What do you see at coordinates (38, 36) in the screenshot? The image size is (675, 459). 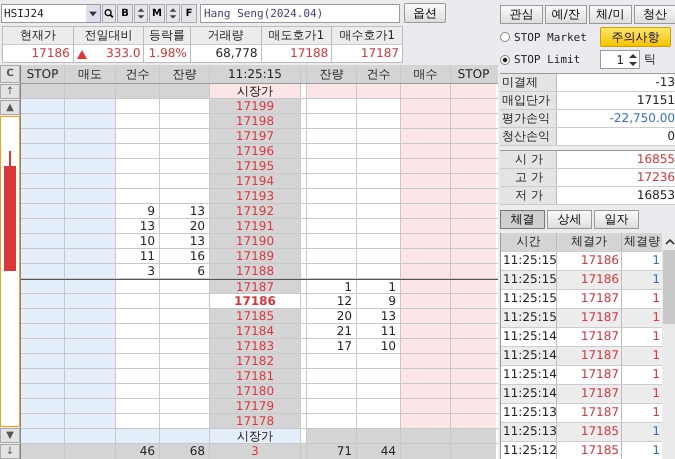 I see `column-header: 현재가` at bounding box center [38, 36].